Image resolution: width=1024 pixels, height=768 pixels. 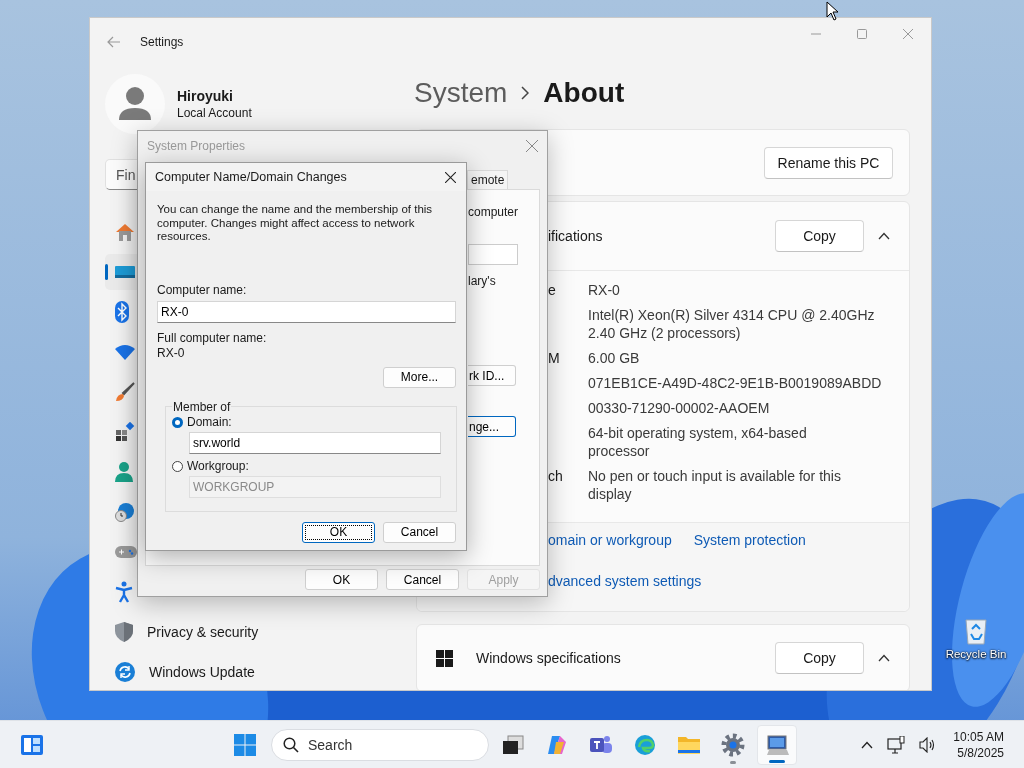 I want to click on full-computer-name: RX-0, so click(x=171, y=353).